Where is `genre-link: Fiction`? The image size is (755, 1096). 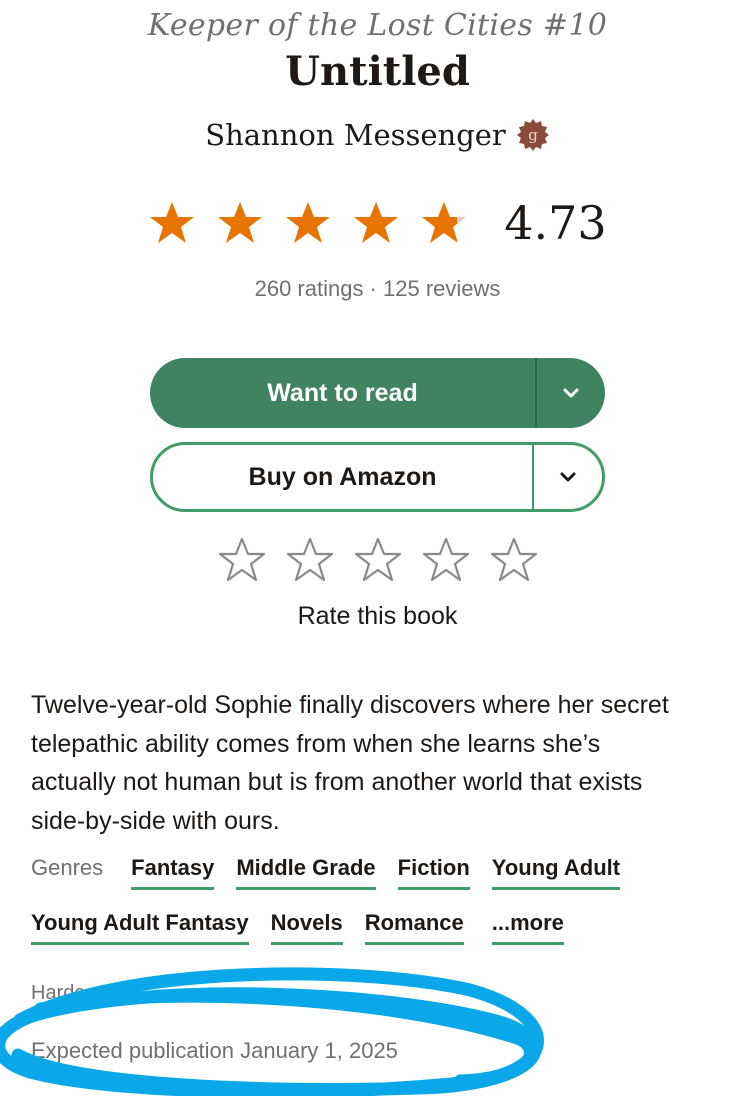
genre-link: Fiction is located at coordinates (433, 872).